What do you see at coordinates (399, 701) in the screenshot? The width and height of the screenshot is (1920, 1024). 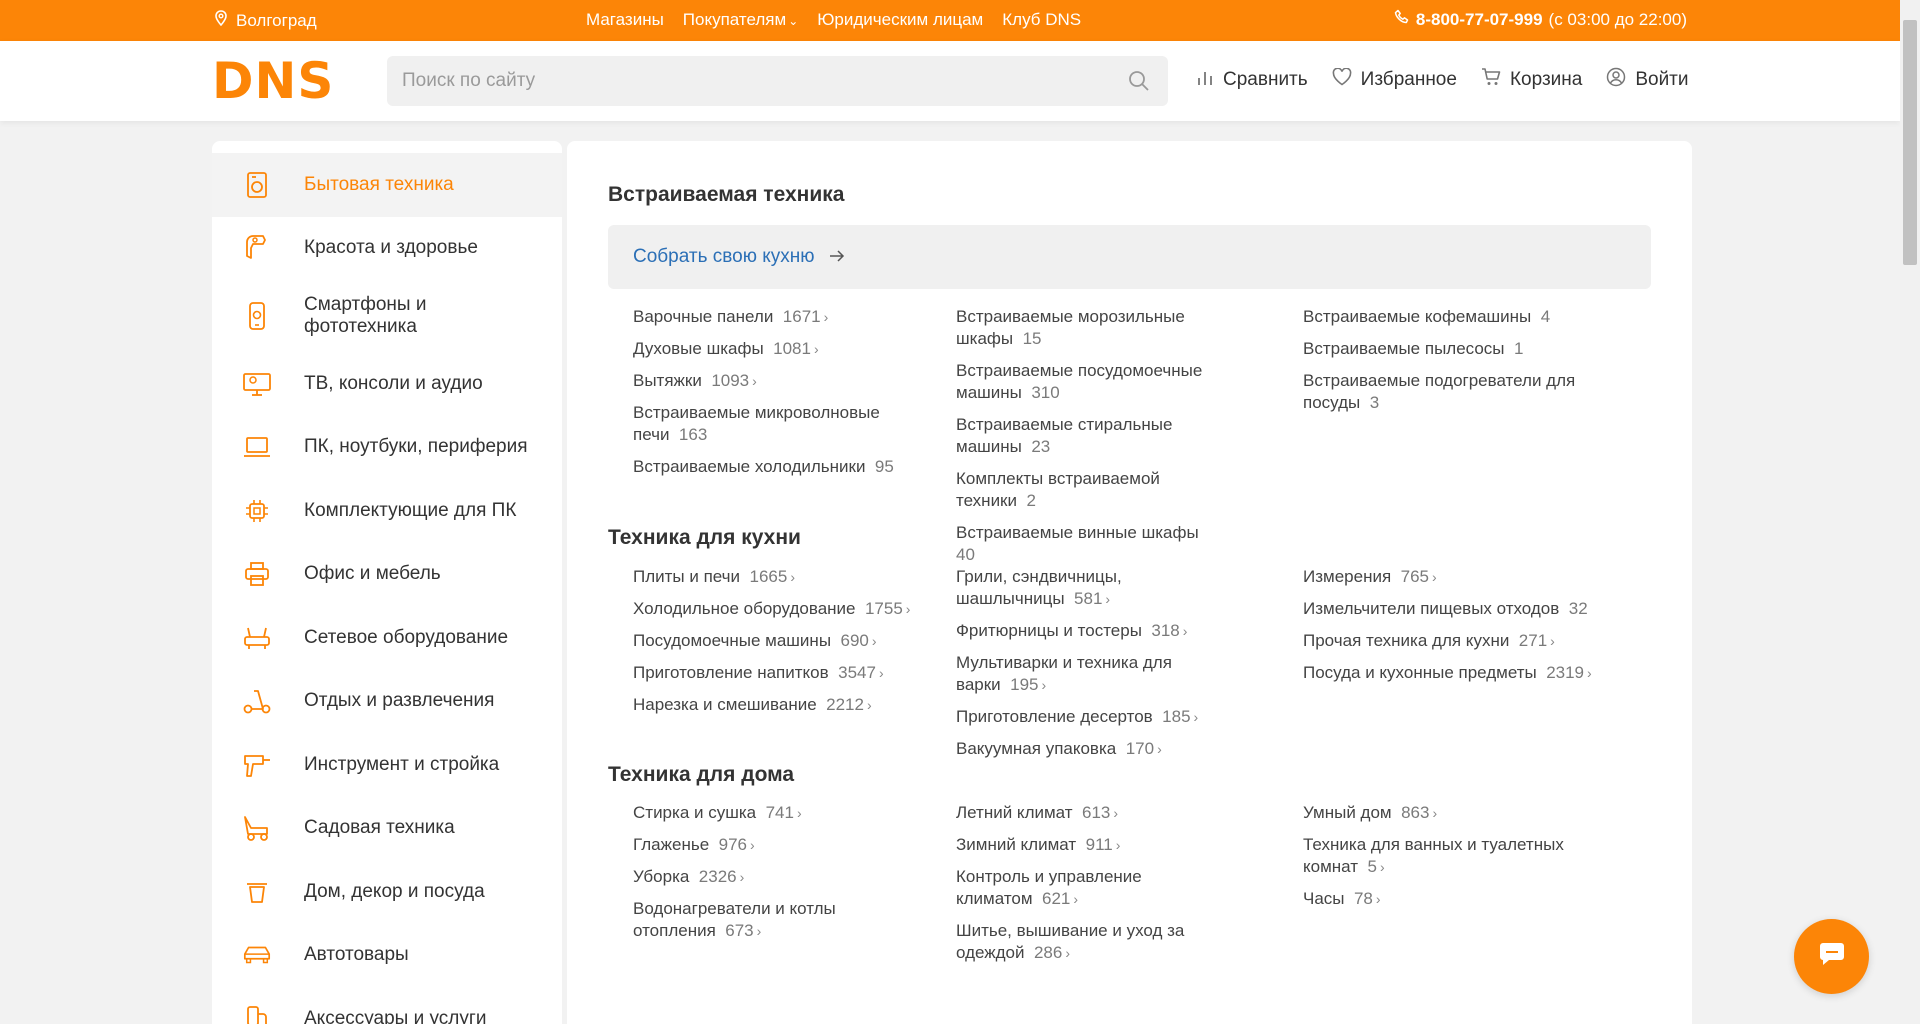 I see `sidebar-item-label: Отдых и развлечения` at bounding box center [399, 701].